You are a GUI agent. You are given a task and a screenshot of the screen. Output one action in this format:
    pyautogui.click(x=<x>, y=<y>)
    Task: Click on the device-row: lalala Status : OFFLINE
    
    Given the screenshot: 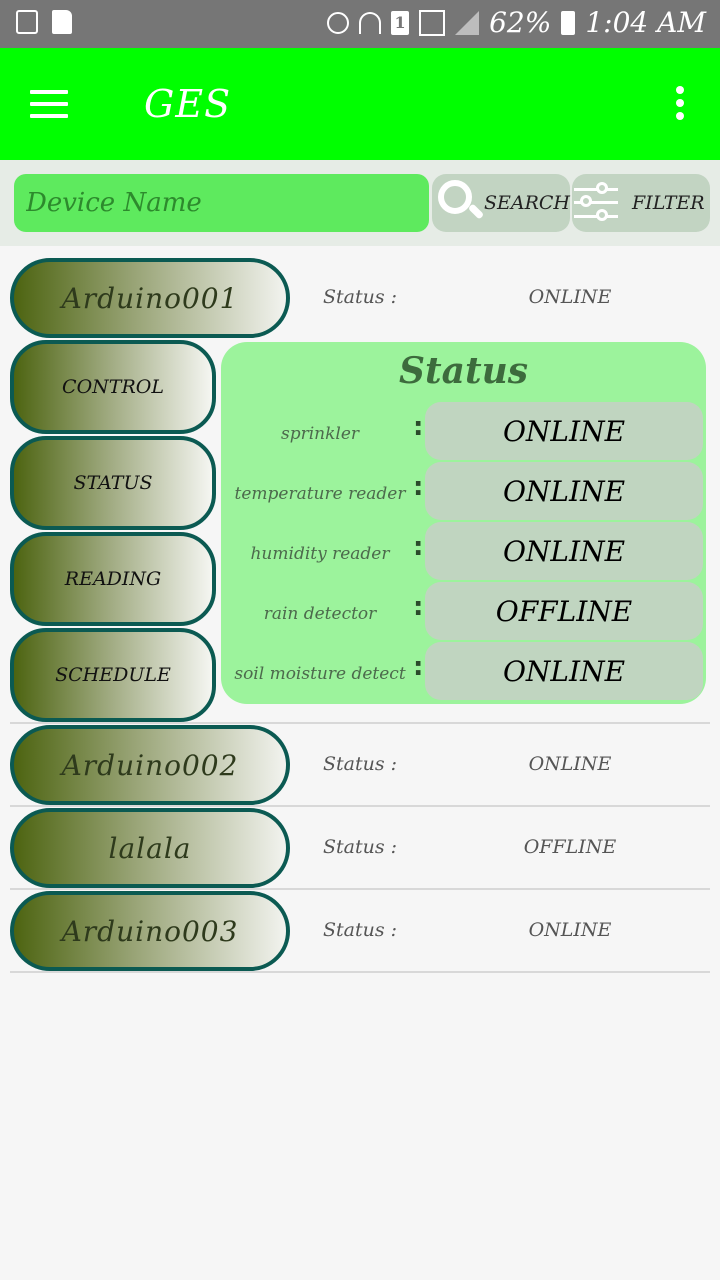 What is the action you would take?
    pyautogui.click(x=360, y=848)
    